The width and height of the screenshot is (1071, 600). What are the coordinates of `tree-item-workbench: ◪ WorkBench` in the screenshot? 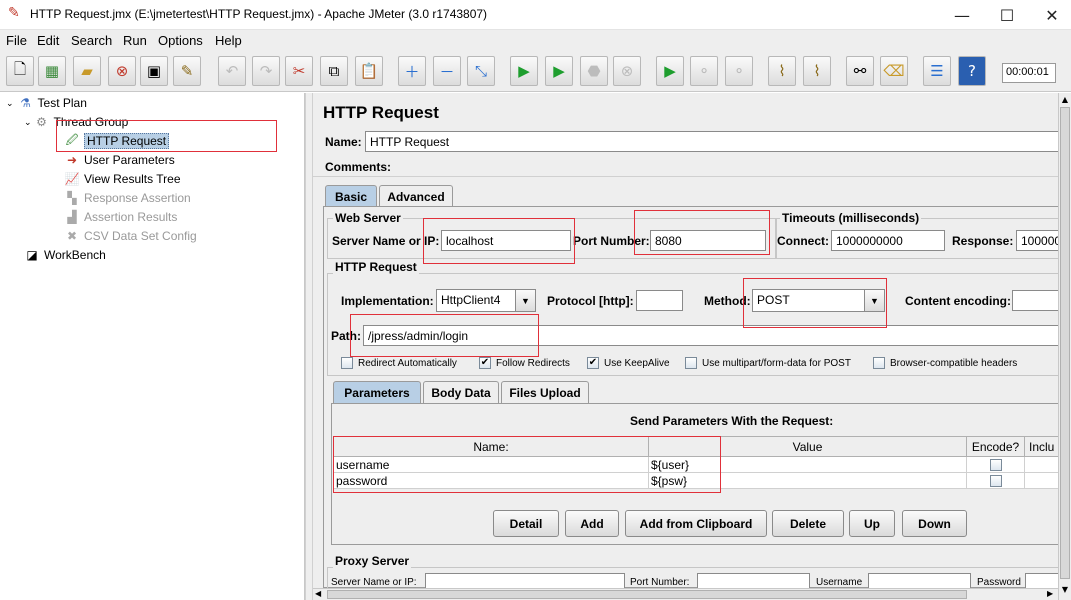 It's located at (64, 255).